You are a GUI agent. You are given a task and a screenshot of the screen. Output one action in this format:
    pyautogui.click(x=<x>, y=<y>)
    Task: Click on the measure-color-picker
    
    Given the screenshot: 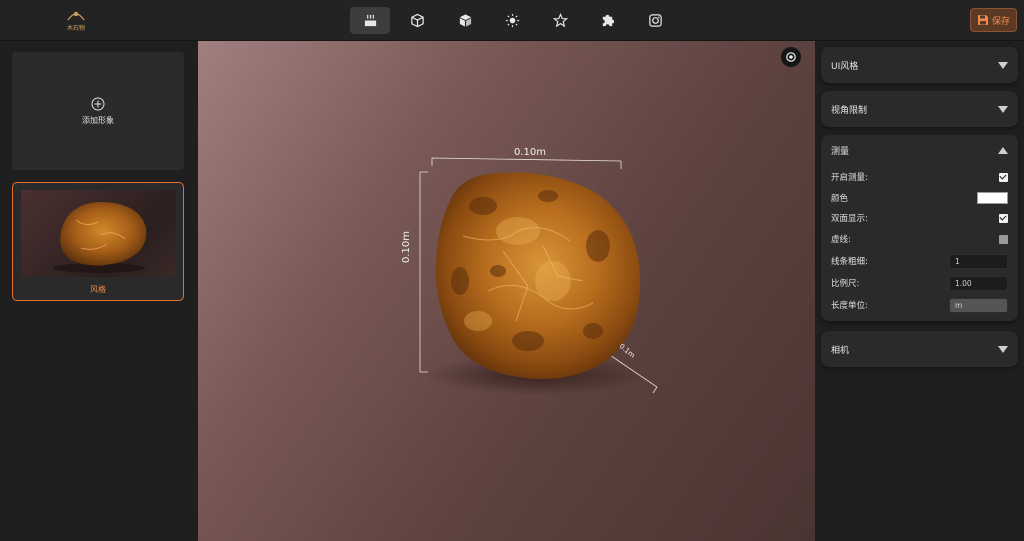 What is the action you would take?
    pyautogui.click(x=992, y=198)
    